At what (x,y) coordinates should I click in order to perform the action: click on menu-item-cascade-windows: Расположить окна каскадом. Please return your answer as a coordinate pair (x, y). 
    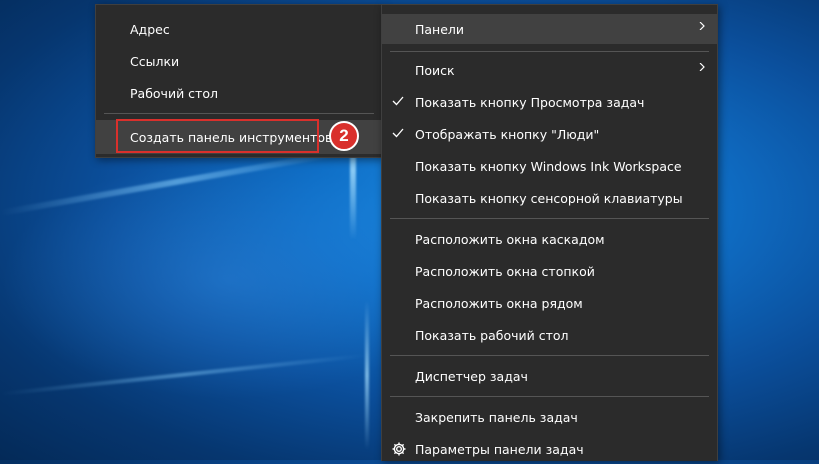
    Looking at the image, I should click on (549, 239).